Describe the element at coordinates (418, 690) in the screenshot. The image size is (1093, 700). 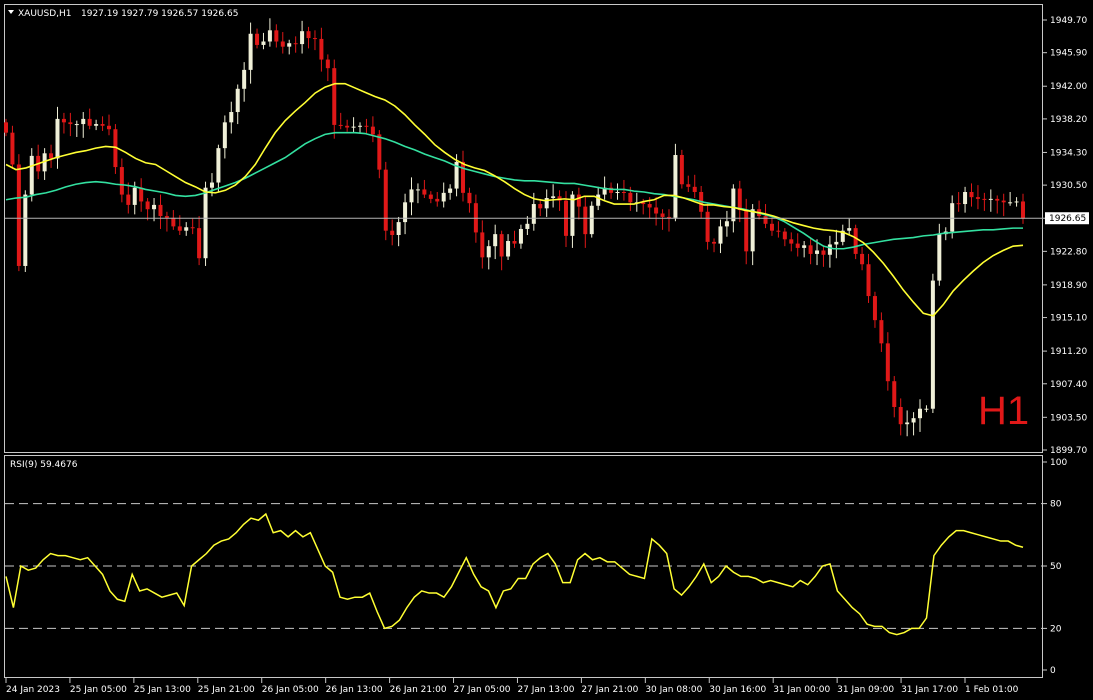
I see `time-tick-label: 26 Jan 21:00` at that location.